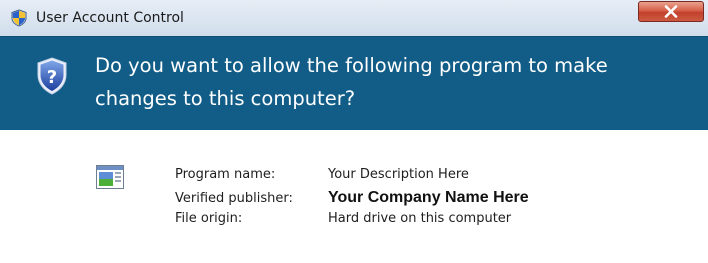 This screenshot has height=263, width=708. I want to click on program-name-row: Program name: Your Description Here, so click(352, 178).